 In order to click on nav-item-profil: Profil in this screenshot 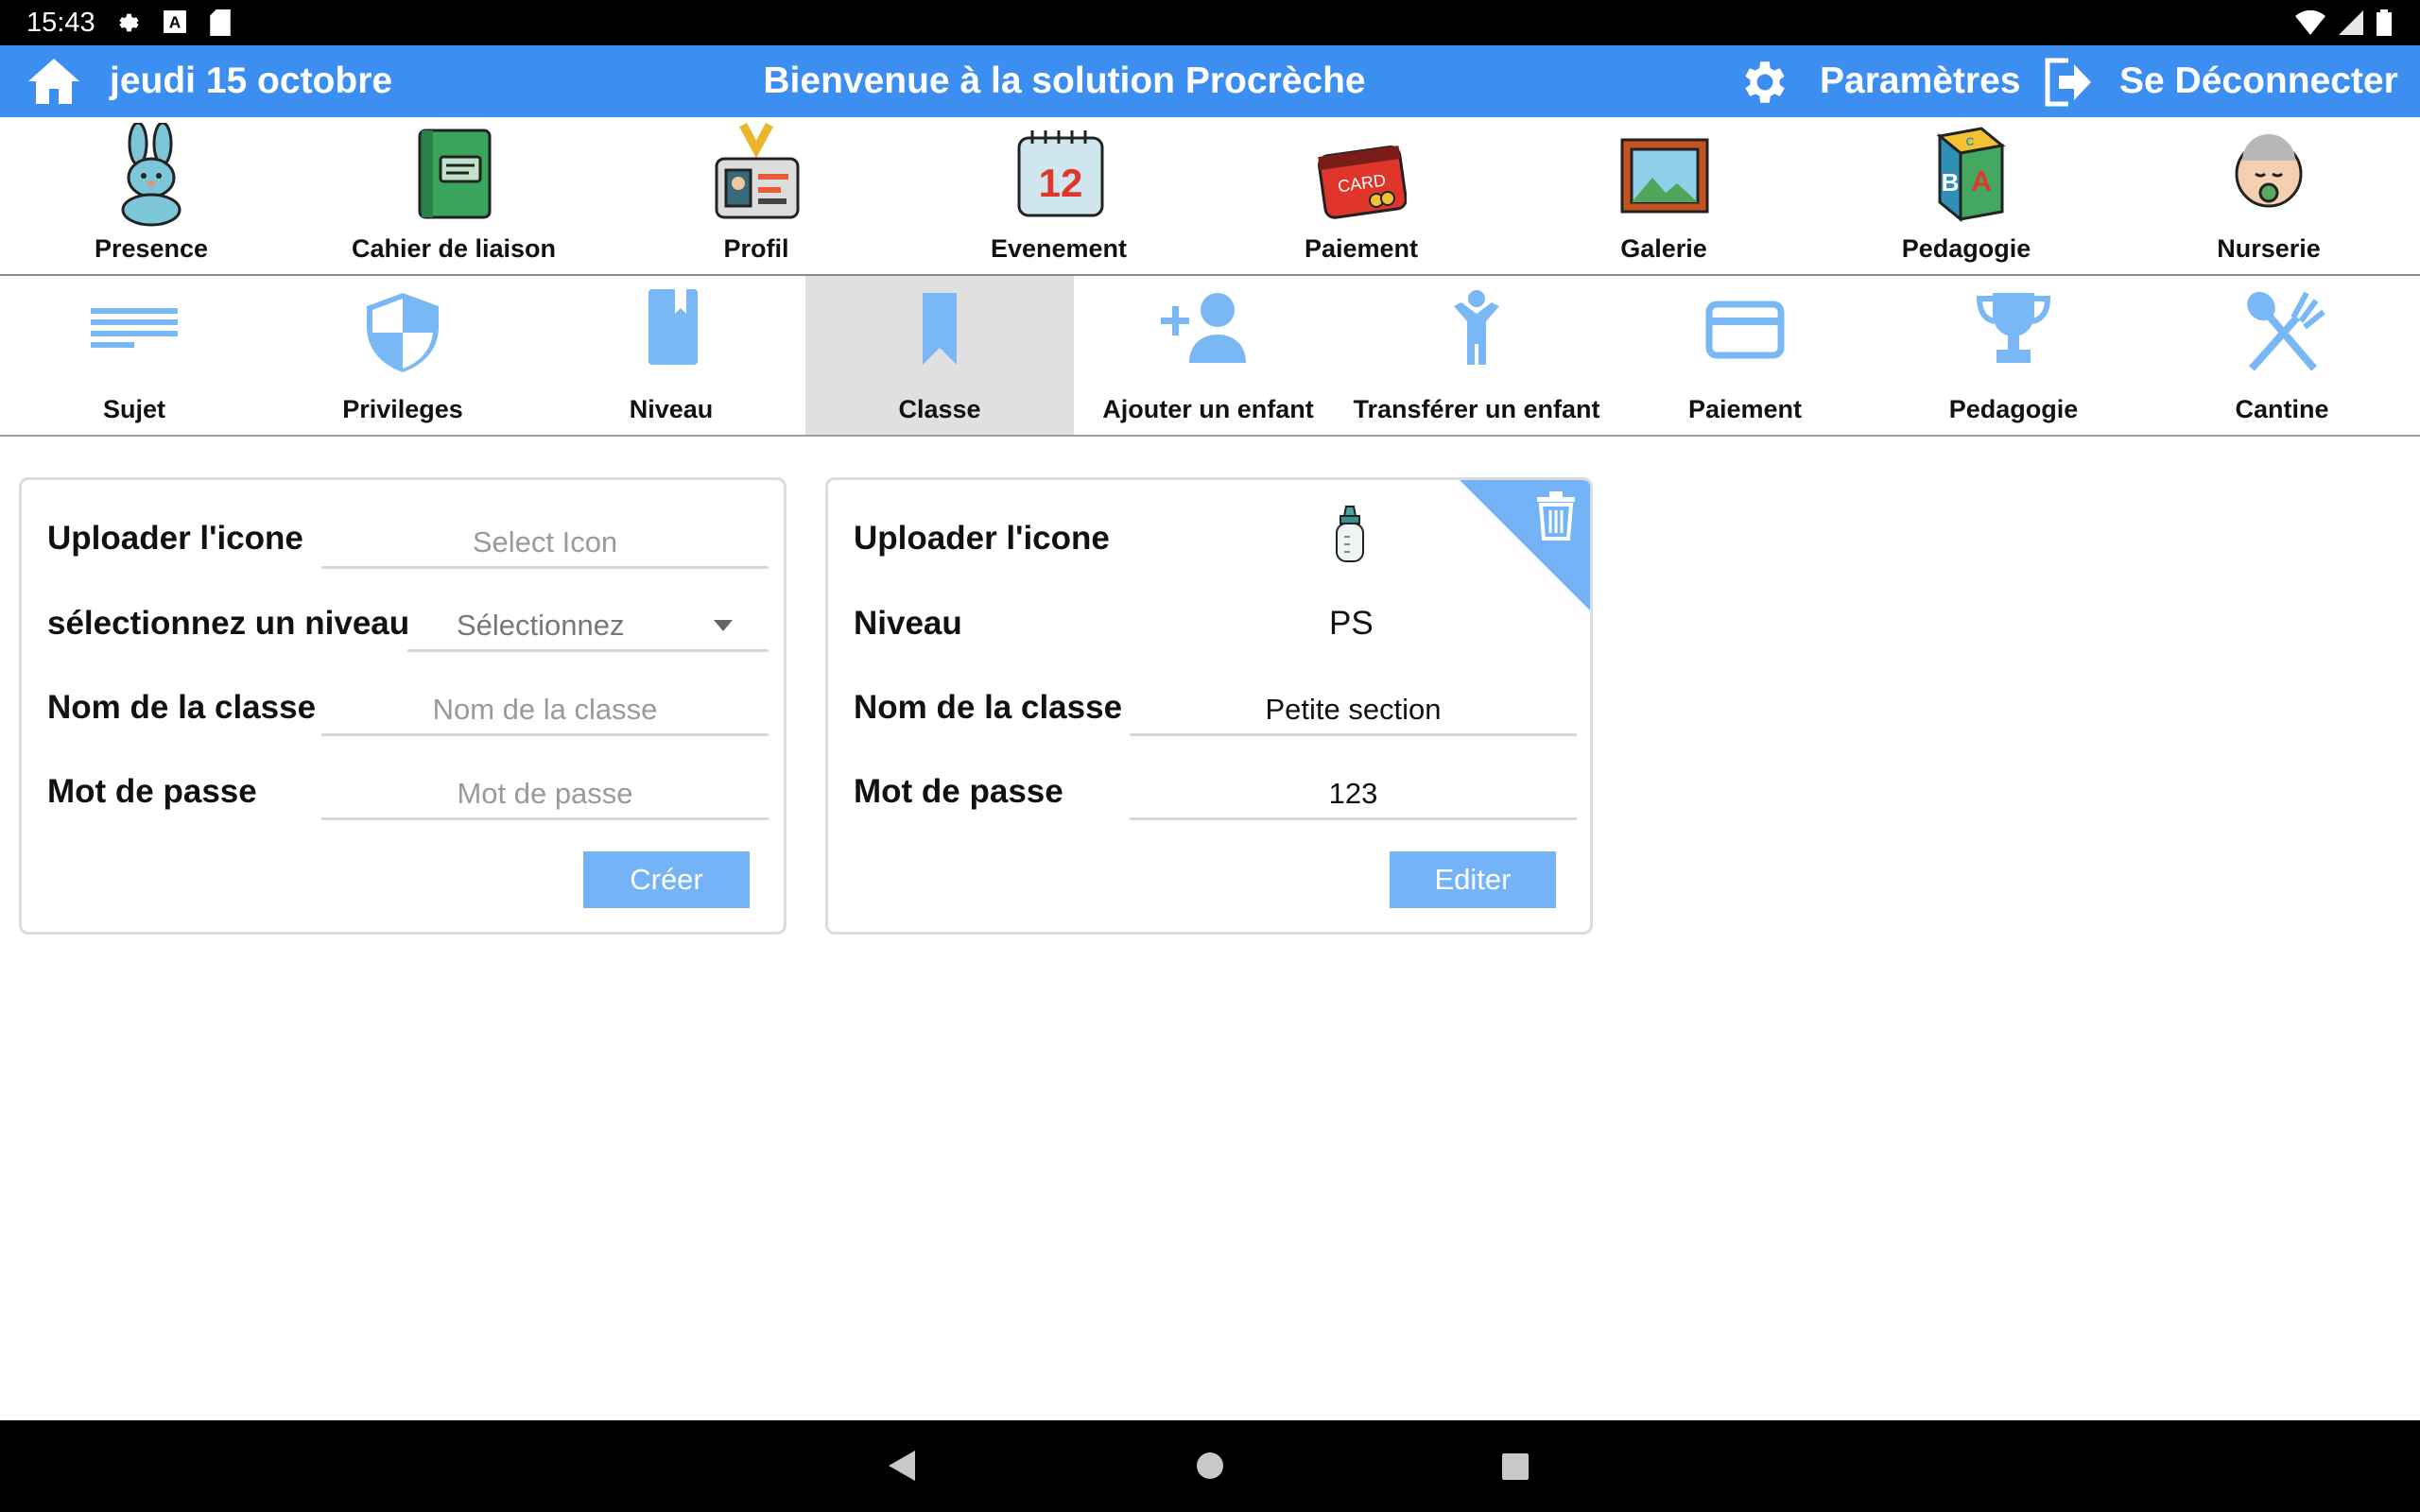, I will do `click(756, 196)`.